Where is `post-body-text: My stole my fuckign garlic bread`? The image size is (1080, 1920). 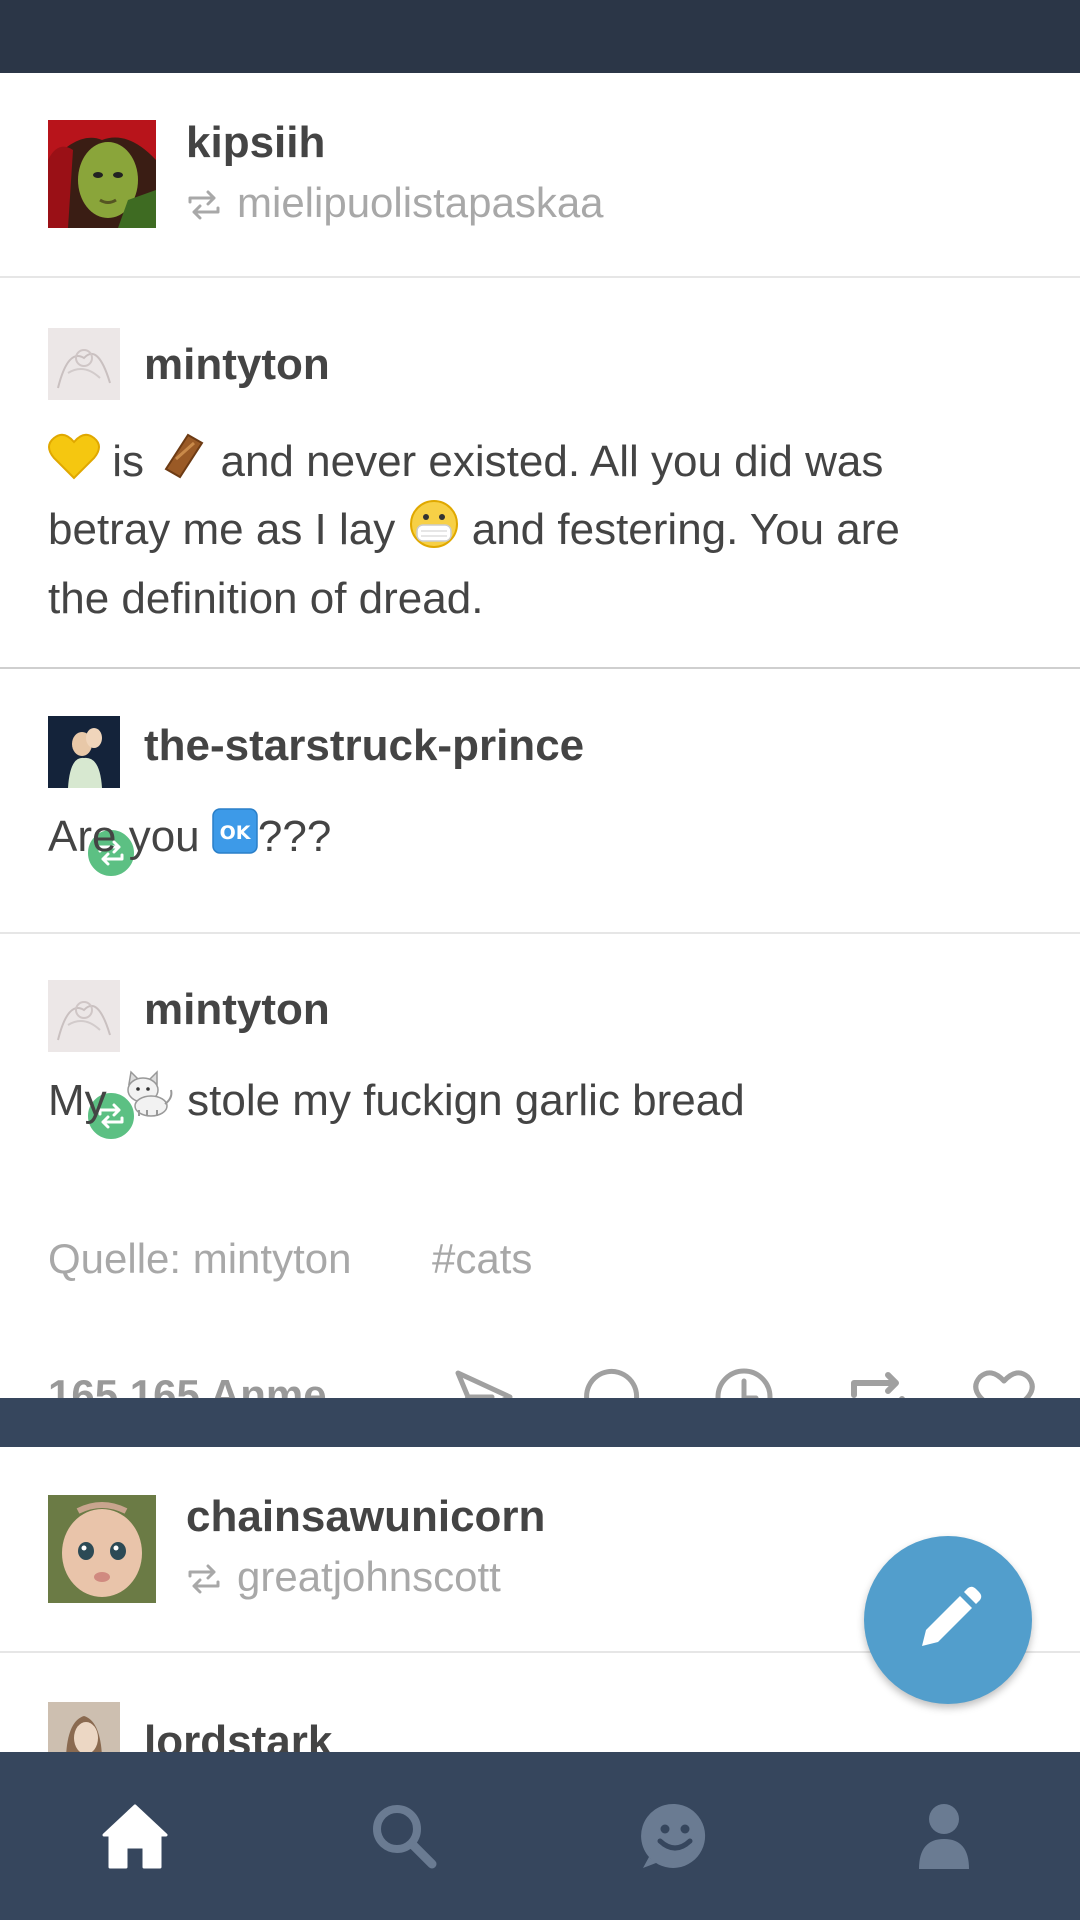
post-body-text: My stole my fuckign garlic bread is located at coordinates (543, 1103).